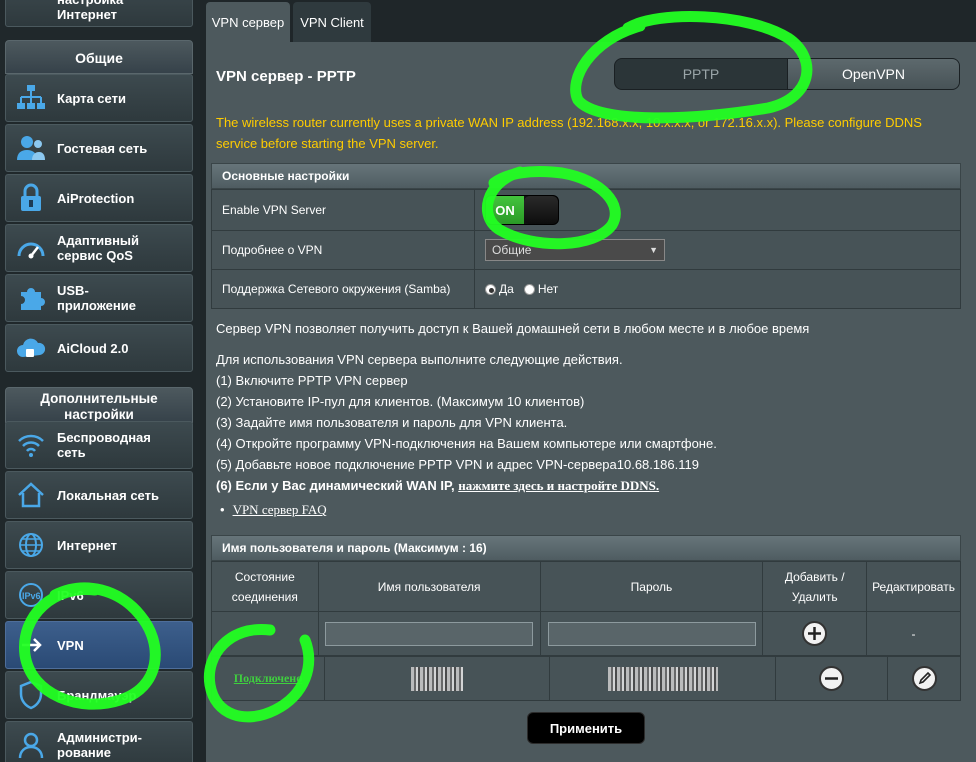 This screenshot has height=762, width=976. I want to click on vpn-details-select: Общие ▼, so click(575, 250).